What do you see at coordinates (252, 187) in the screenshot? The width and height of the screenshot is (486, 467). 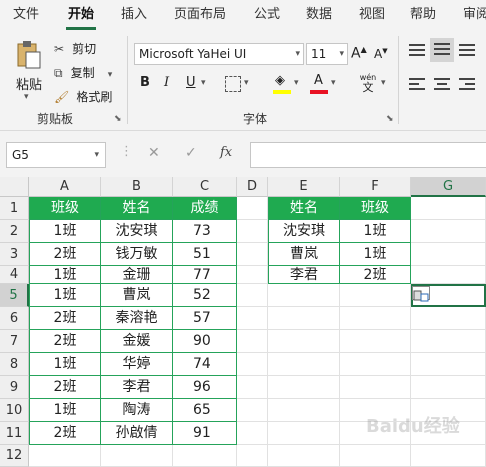 I see `column-header-d: D` at bounding box center [252, 187].